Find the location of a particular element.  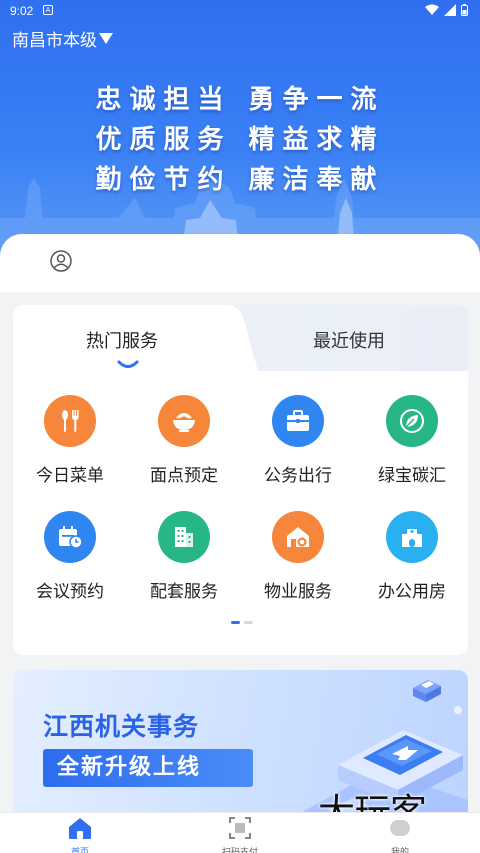

service-label: 面点预定 is located at coordinates (184, 476).